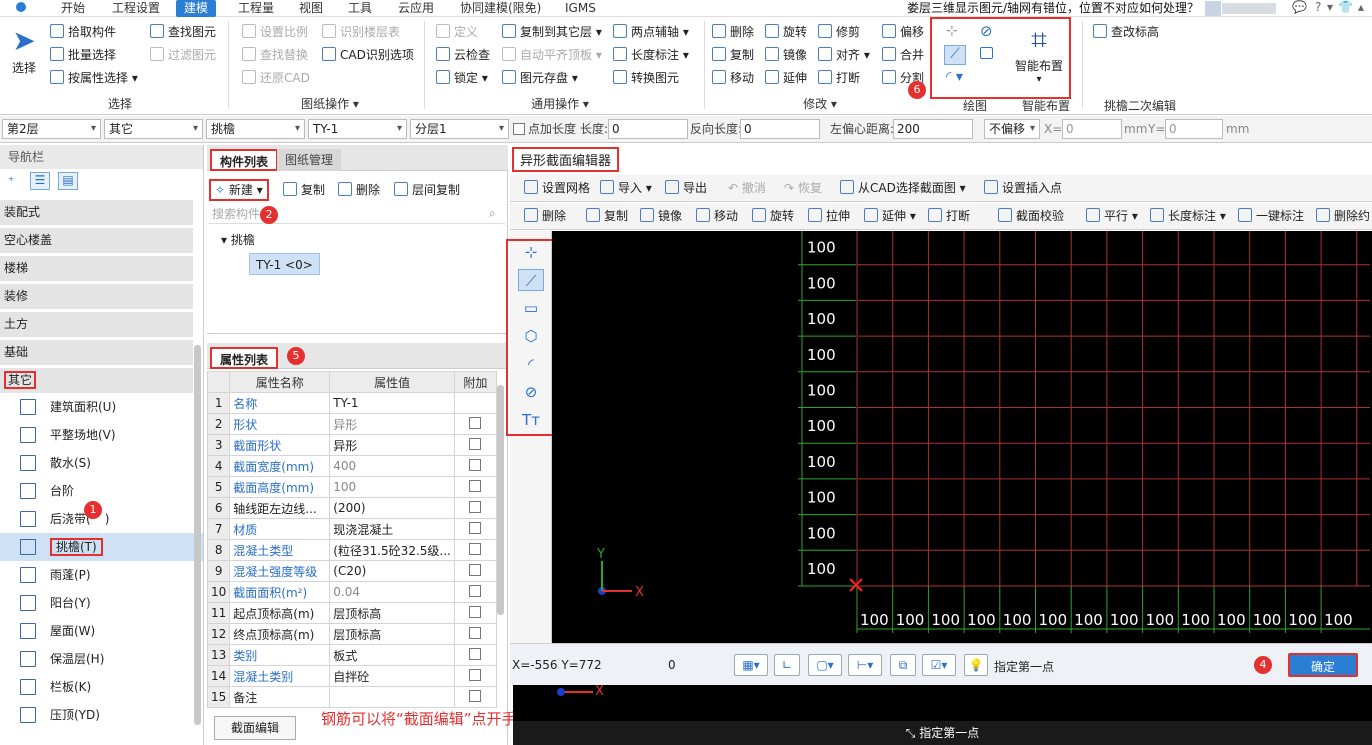 The height and width of the screenshot is (745, 1372). I want to click on define: 定义, so click(457, 32).